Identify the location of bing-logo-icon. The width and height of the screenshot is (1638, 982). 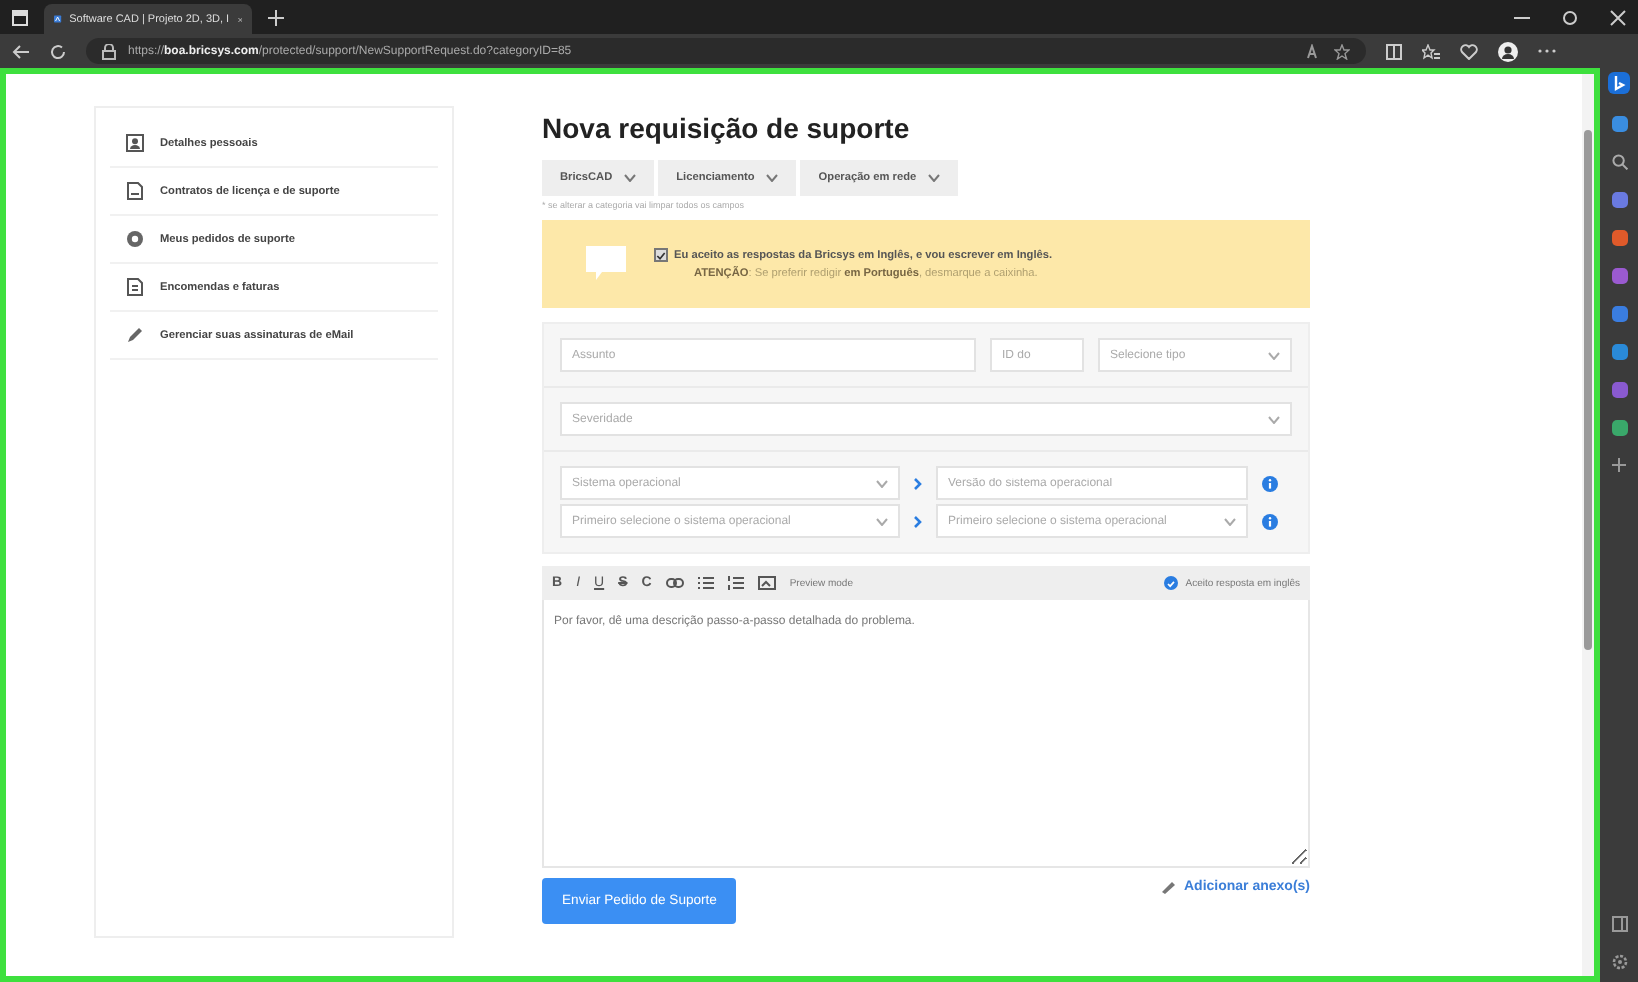
(1619, 83).